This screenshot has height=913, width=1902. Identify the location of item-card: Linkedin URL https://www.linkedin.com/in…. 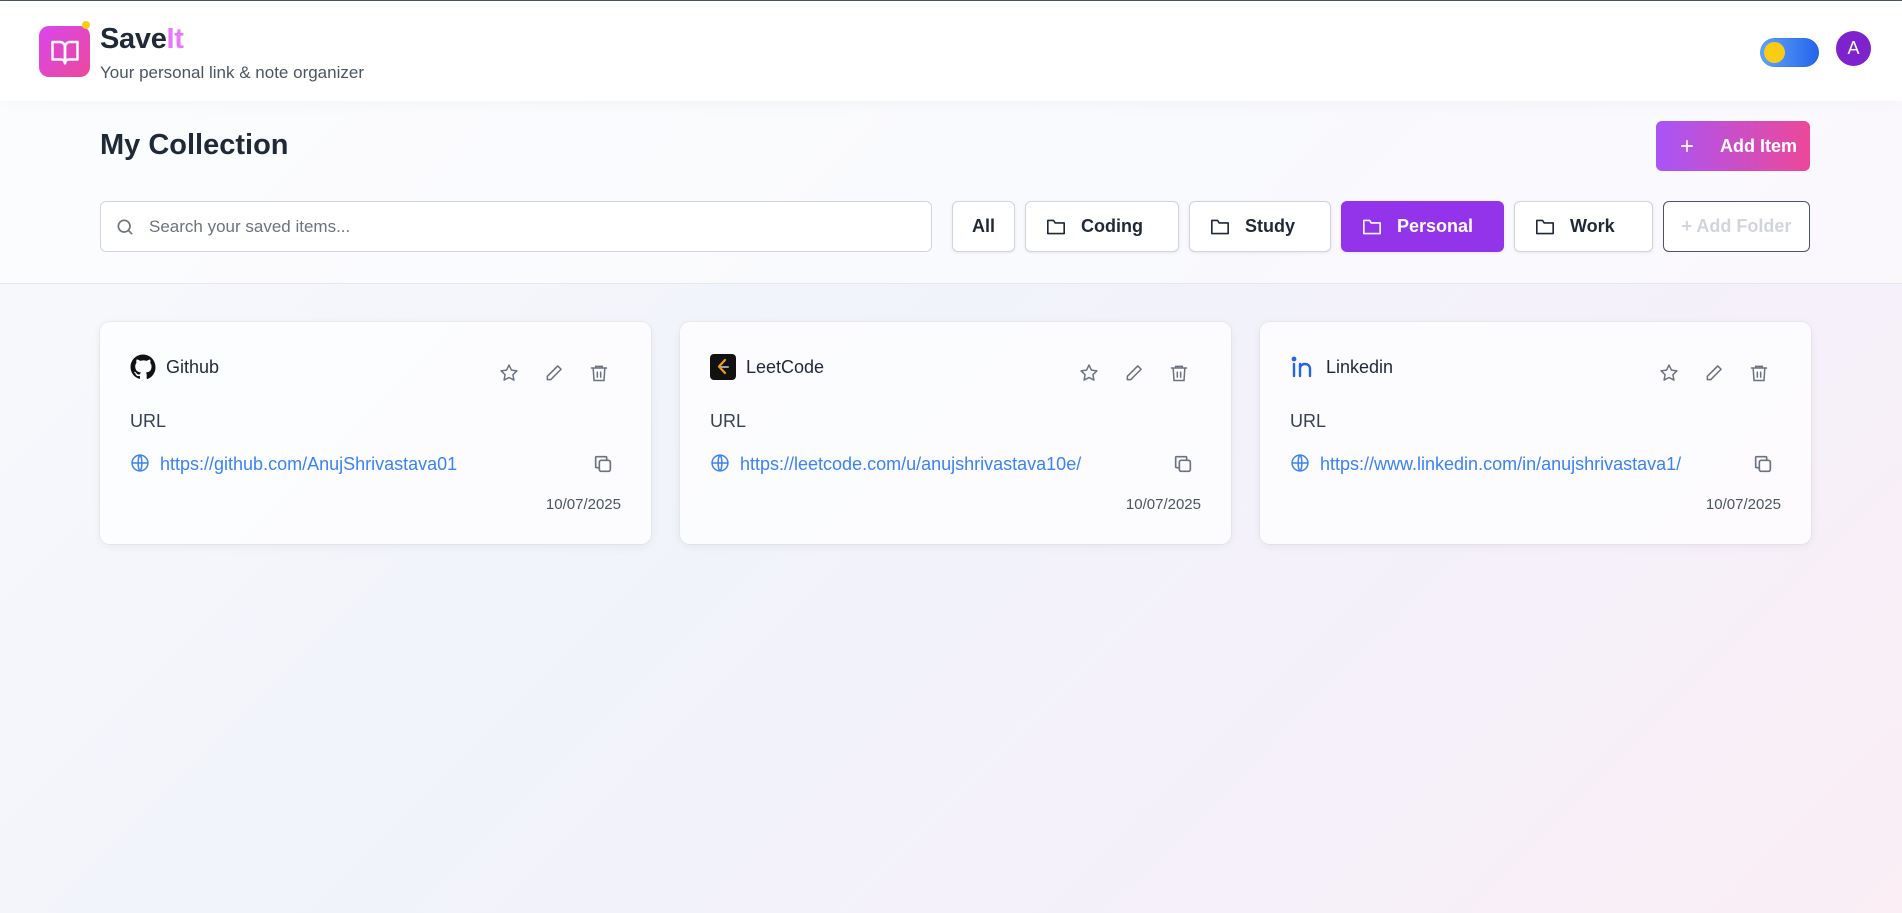
(1535, 433).